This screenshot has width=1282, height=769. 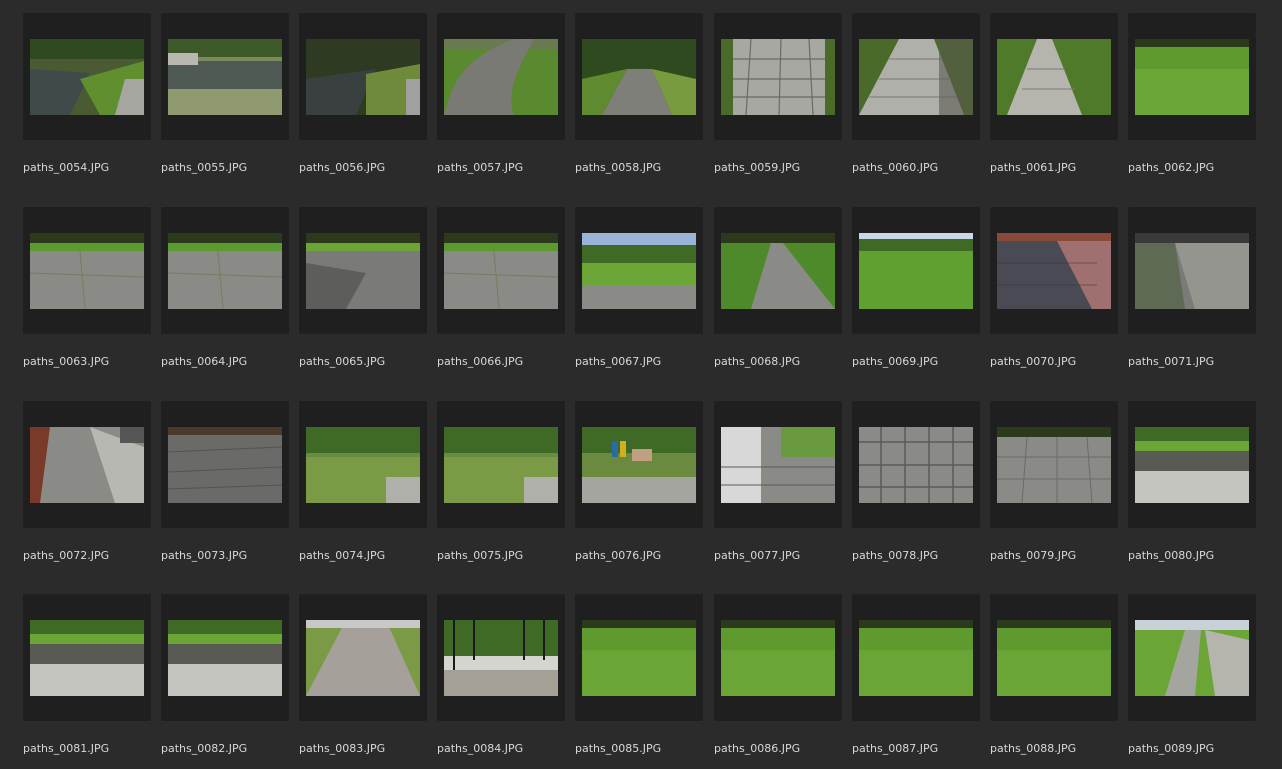 I want to click on thumbnail-item: paths_0087.JPG, so click(x=916, y=681).